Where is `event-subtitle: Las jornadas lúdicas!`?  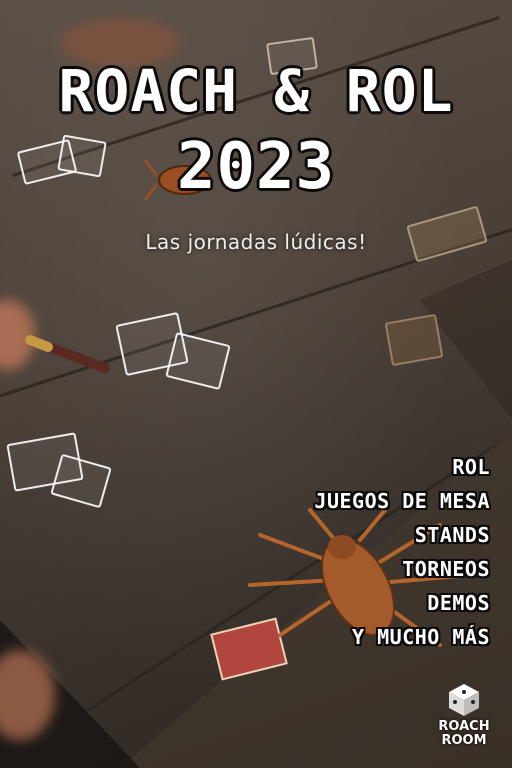
event-subtitle: Las jornadas lúdicas! is located at coordinates (256, 242).